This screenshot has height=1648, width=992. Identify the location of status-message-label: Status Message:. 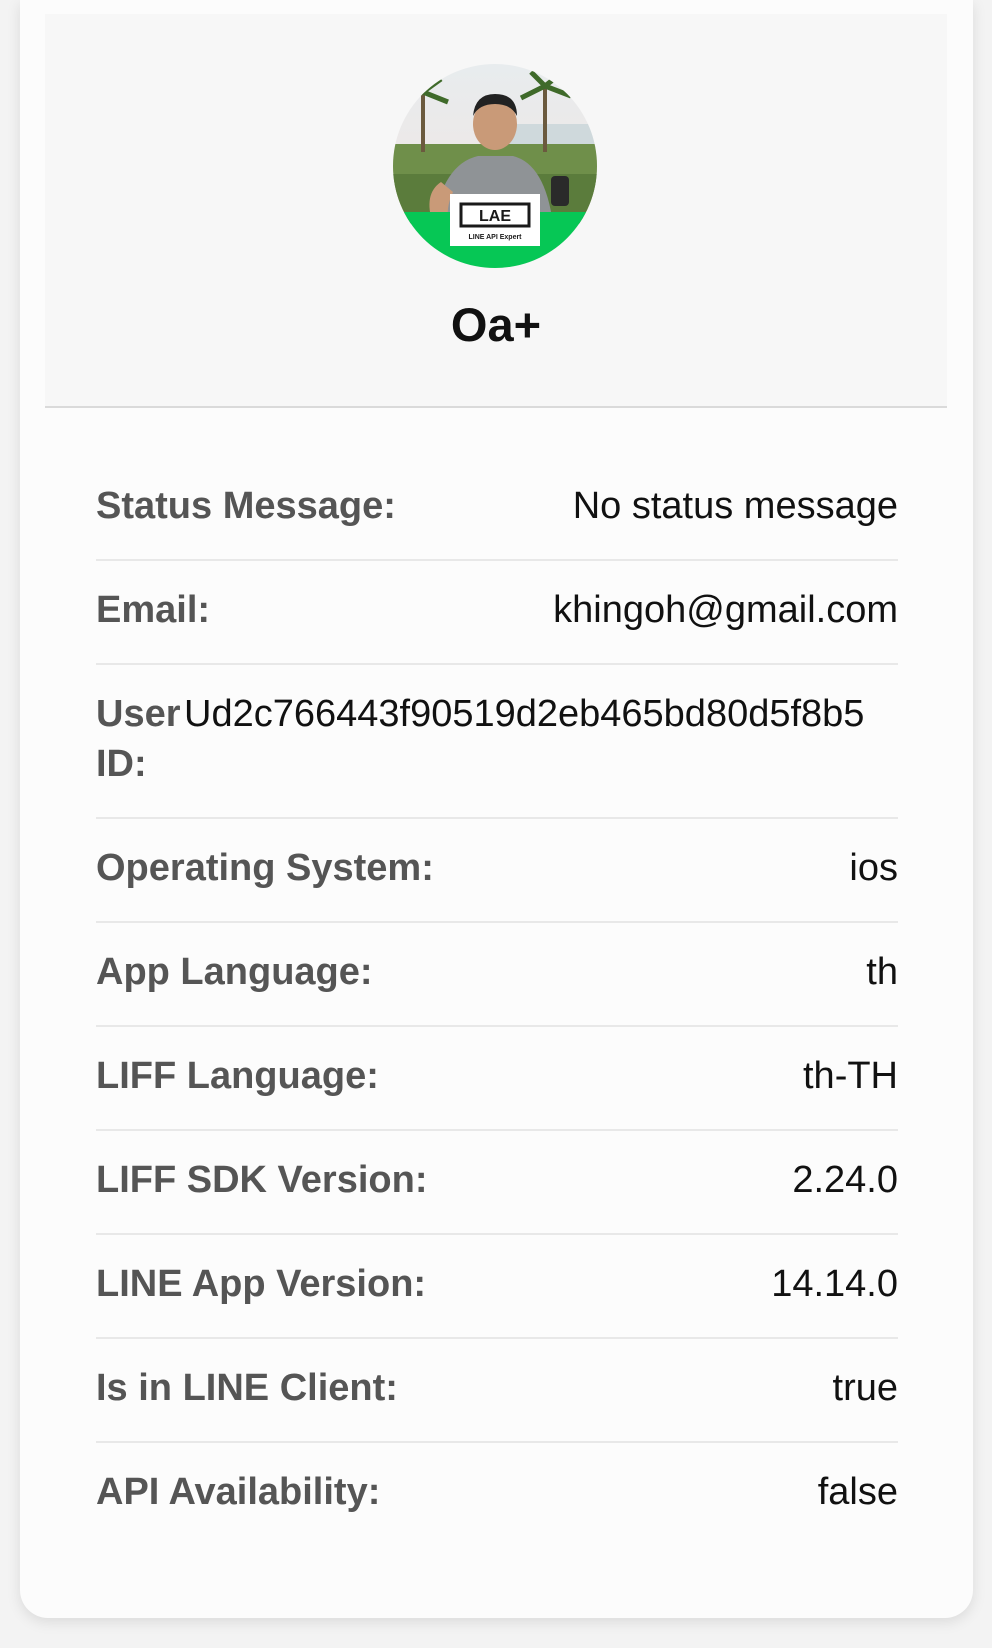
(246, 506).